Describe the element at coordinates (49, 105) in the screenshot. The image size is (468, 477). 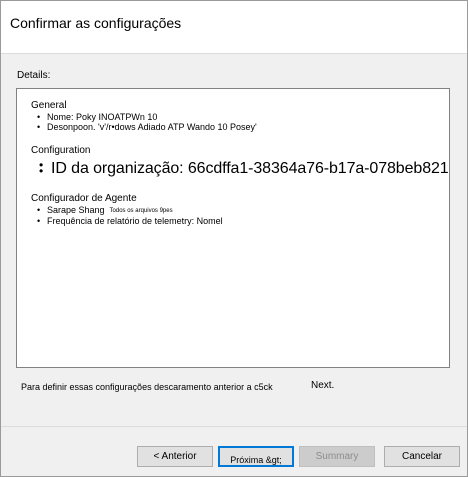
I see `general-heading: General` at that location.